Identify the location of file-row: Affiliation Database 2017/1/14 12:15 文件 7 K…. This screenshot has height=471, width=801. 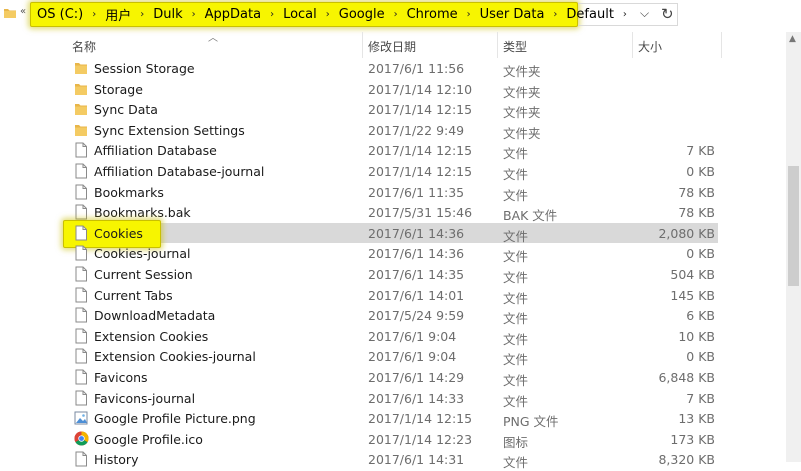
(393, 150).